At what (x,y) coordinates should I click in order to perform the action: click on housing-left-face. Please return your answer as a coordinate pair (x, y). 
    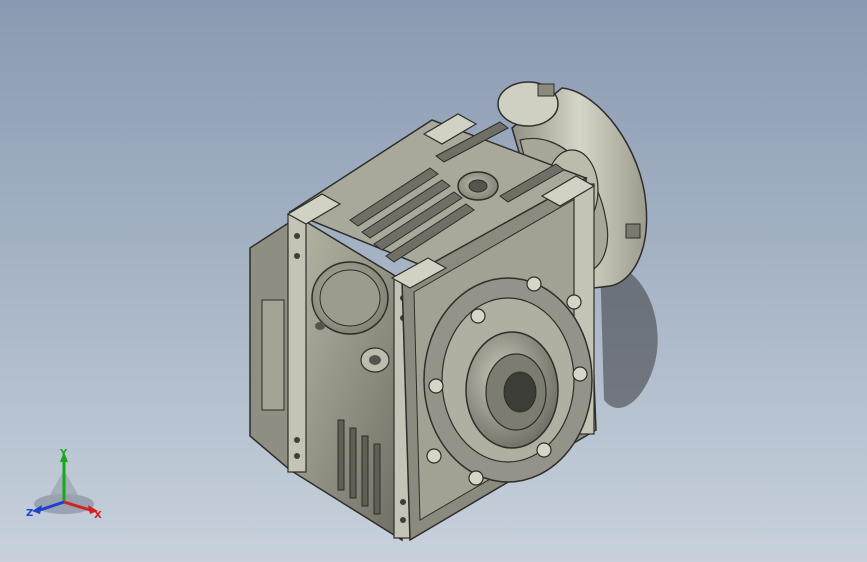
    Looking at the image, I should click on (346, 376).